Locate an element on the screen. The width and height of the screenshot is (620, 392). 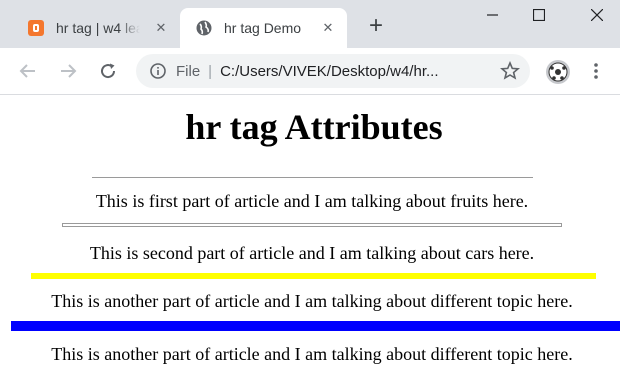
menu-button is located at coordinates (596, 71).